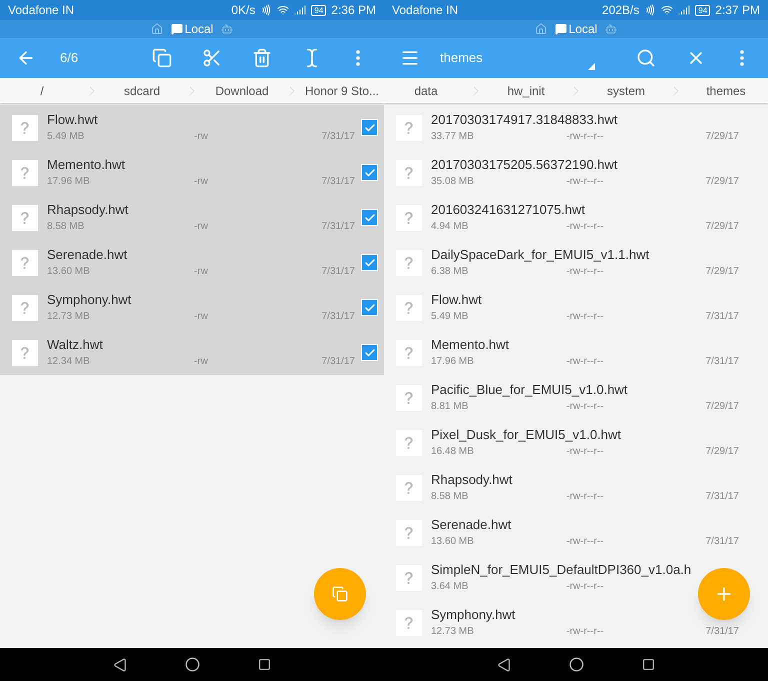 Image resolution: width=768 pixels, height=681 pixels. I want to click on file-row: Memento.hwt 17.96 MB -rw 7/31/17, so click(192, 172).